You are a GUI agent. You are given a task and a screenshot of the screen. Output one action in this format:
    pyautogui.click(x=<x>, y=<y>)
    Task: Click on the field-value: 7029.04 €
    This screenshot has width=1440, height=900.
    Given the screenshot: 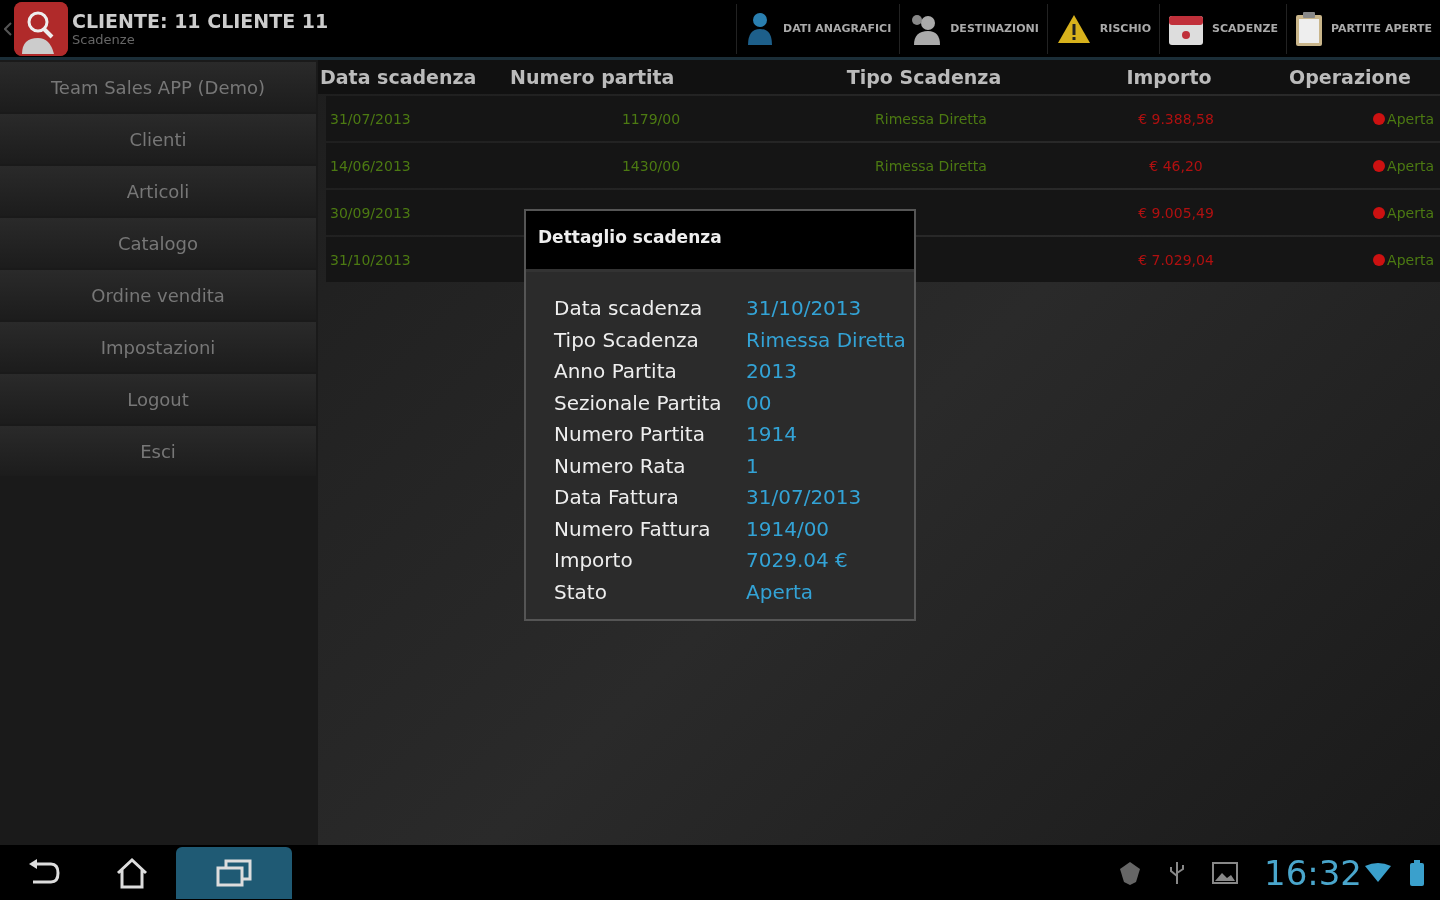 What is the action you would take?
    pyautogui.click(x=797, y=561)
    